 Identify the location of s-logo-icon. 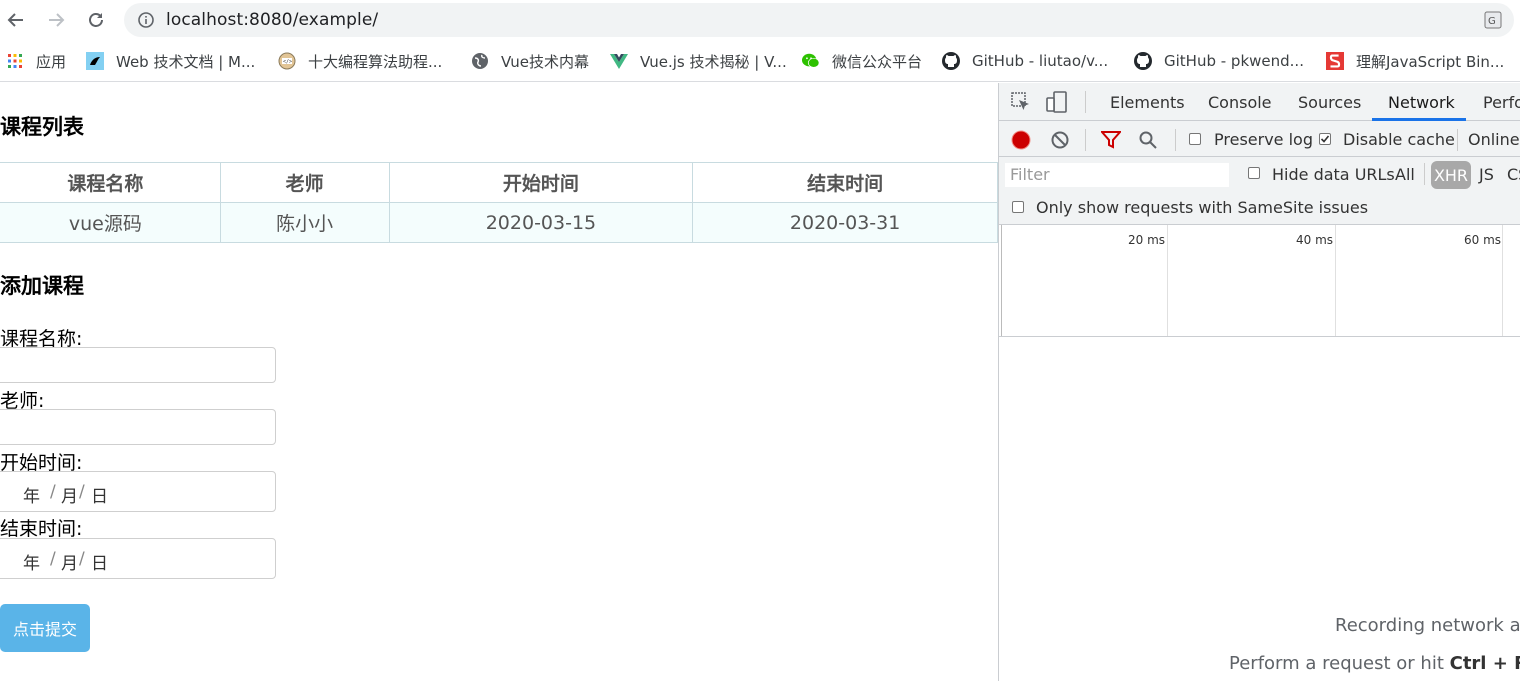
(1335, 61).